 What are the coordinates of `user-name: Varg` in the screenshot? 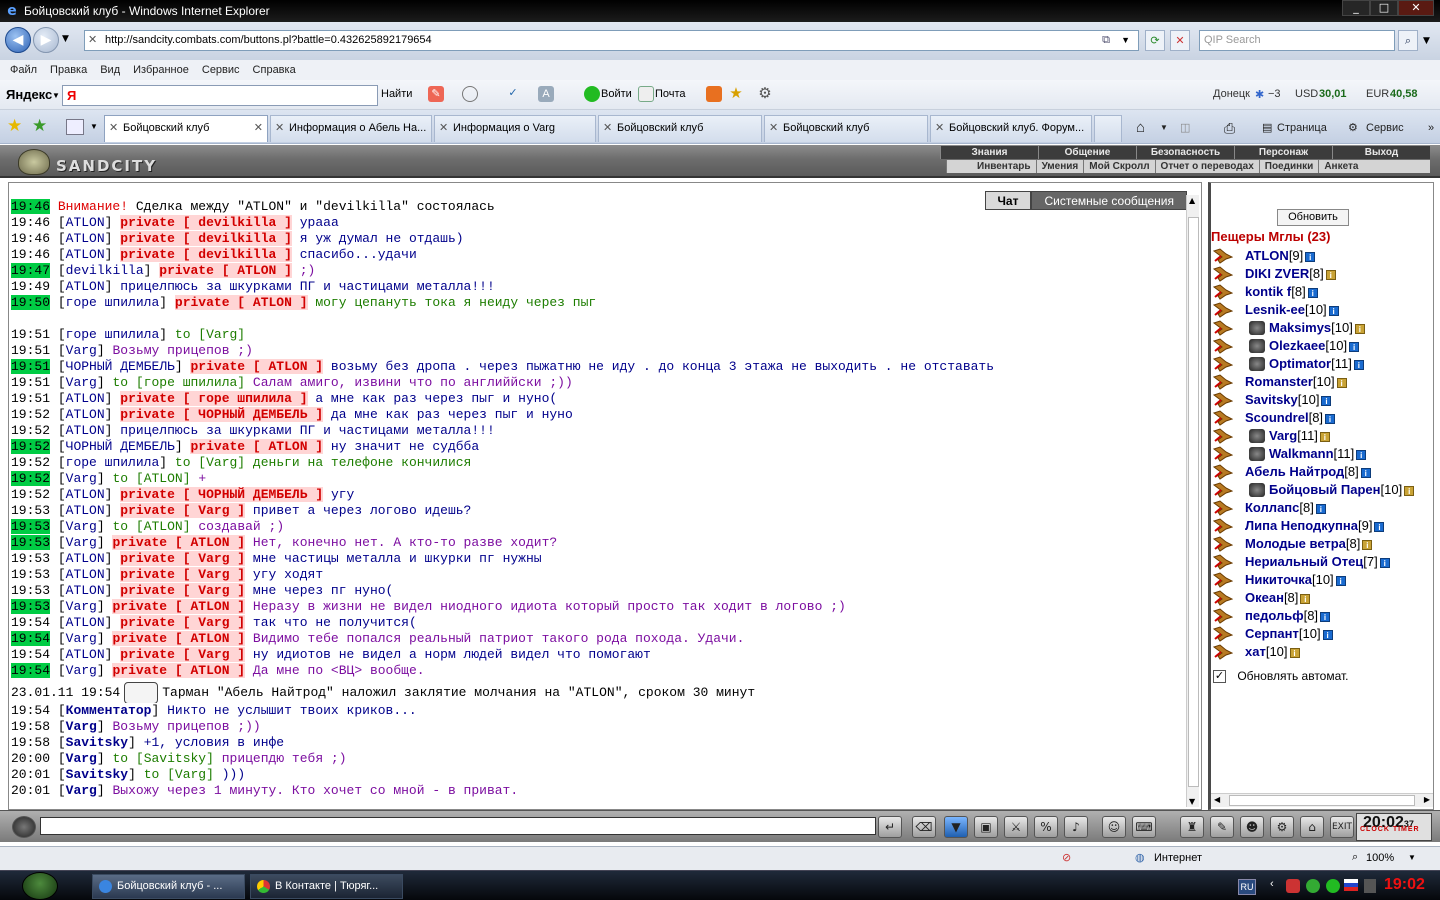 It's located at (1283, 435).